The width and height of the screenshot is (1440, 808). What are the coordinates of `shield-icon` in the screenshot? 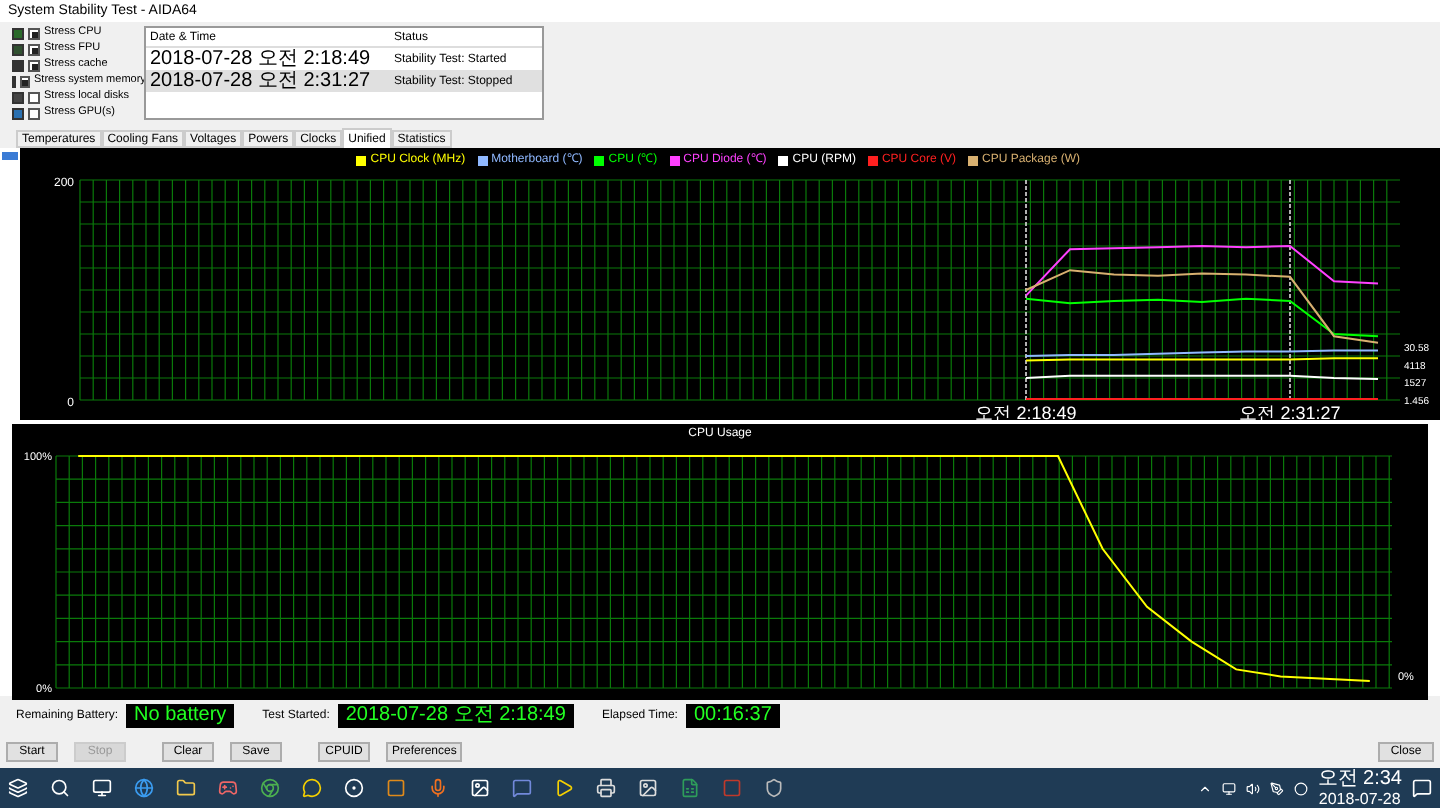 It's located at (774, 788).